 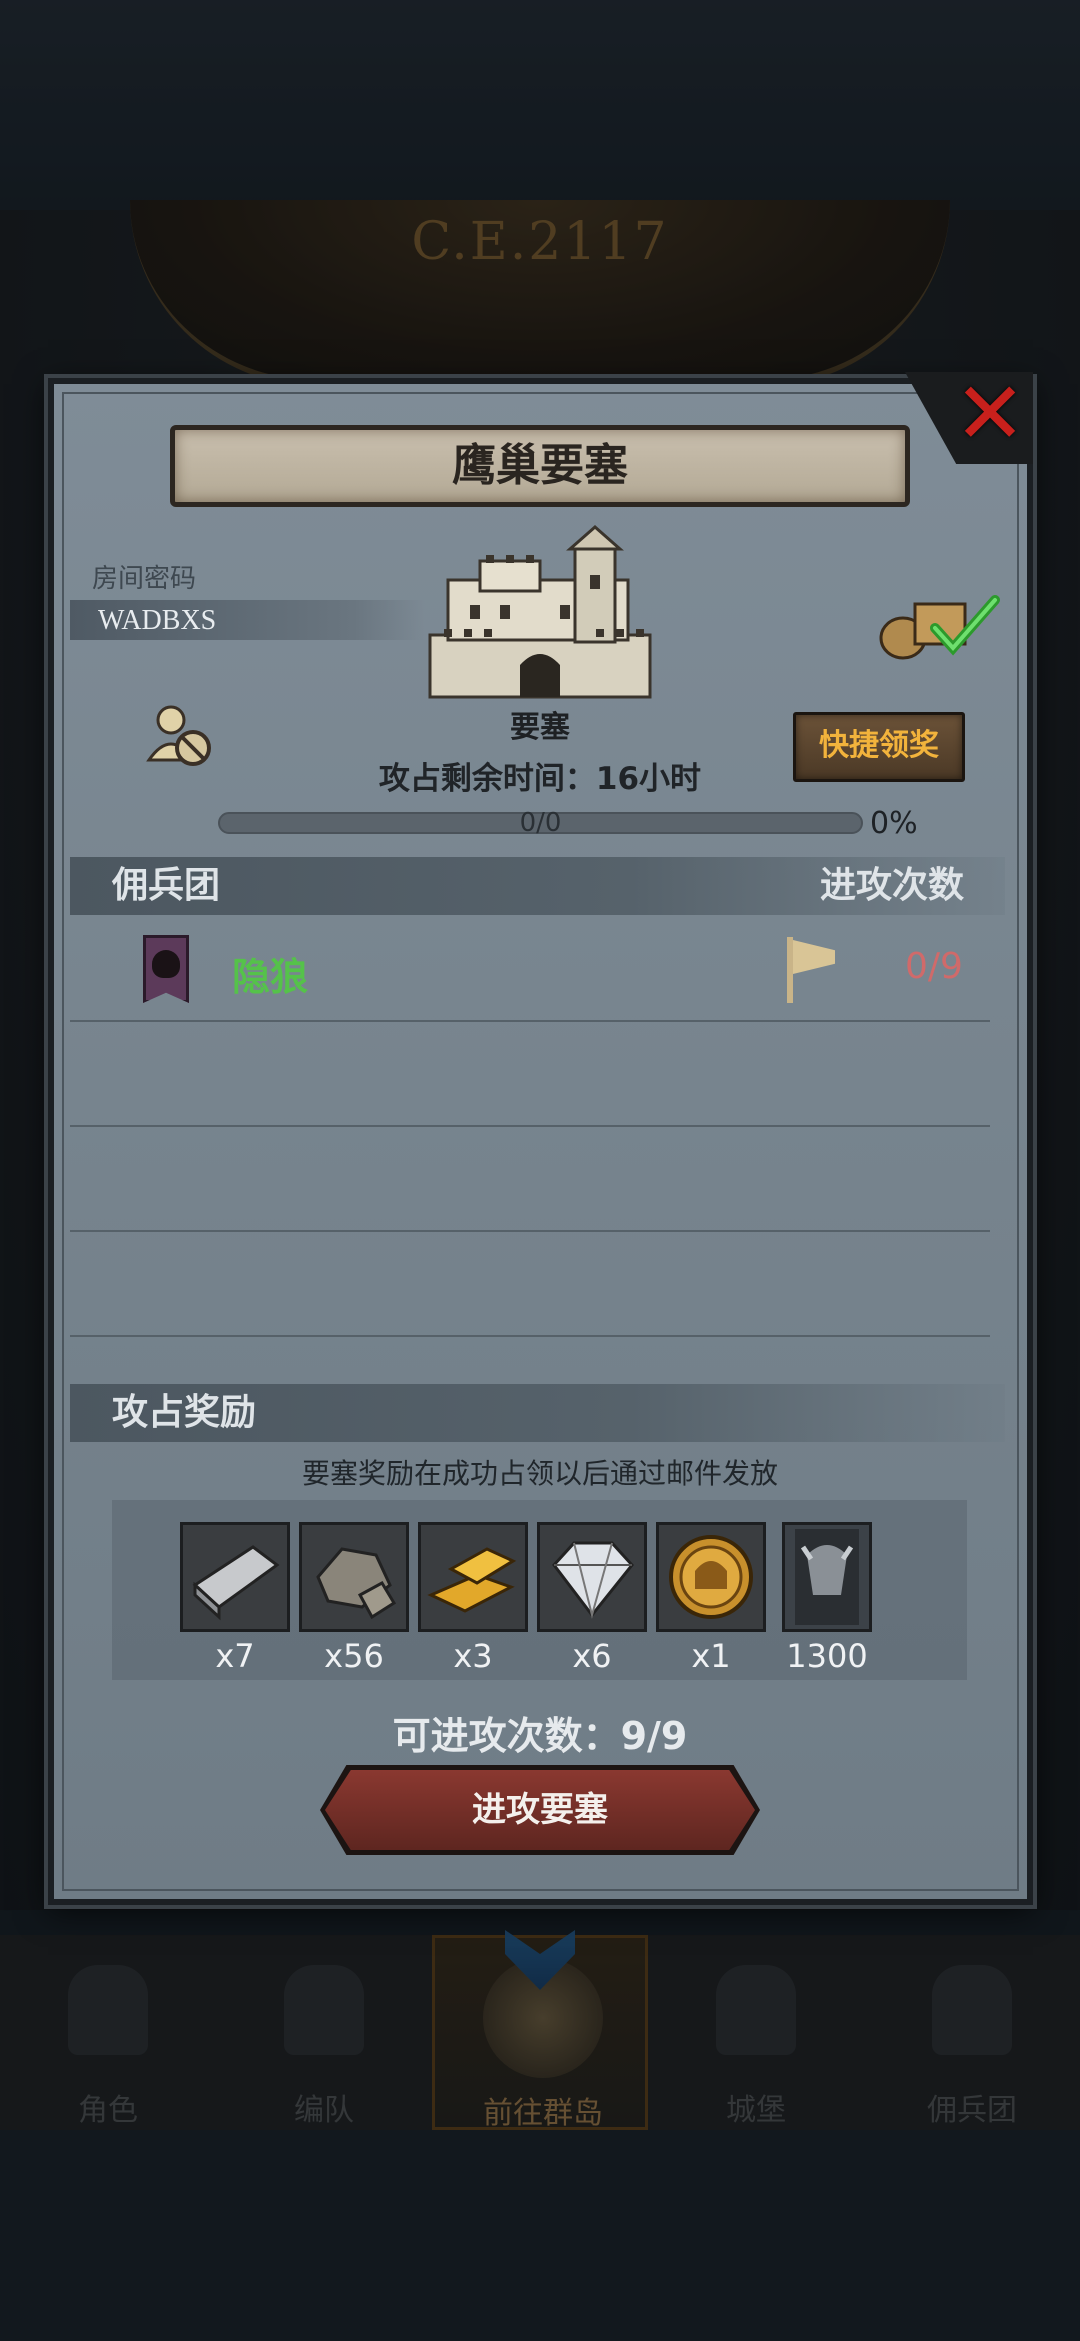 I want to click on minotaur-banner-icon, so click(x=827, y=1577).